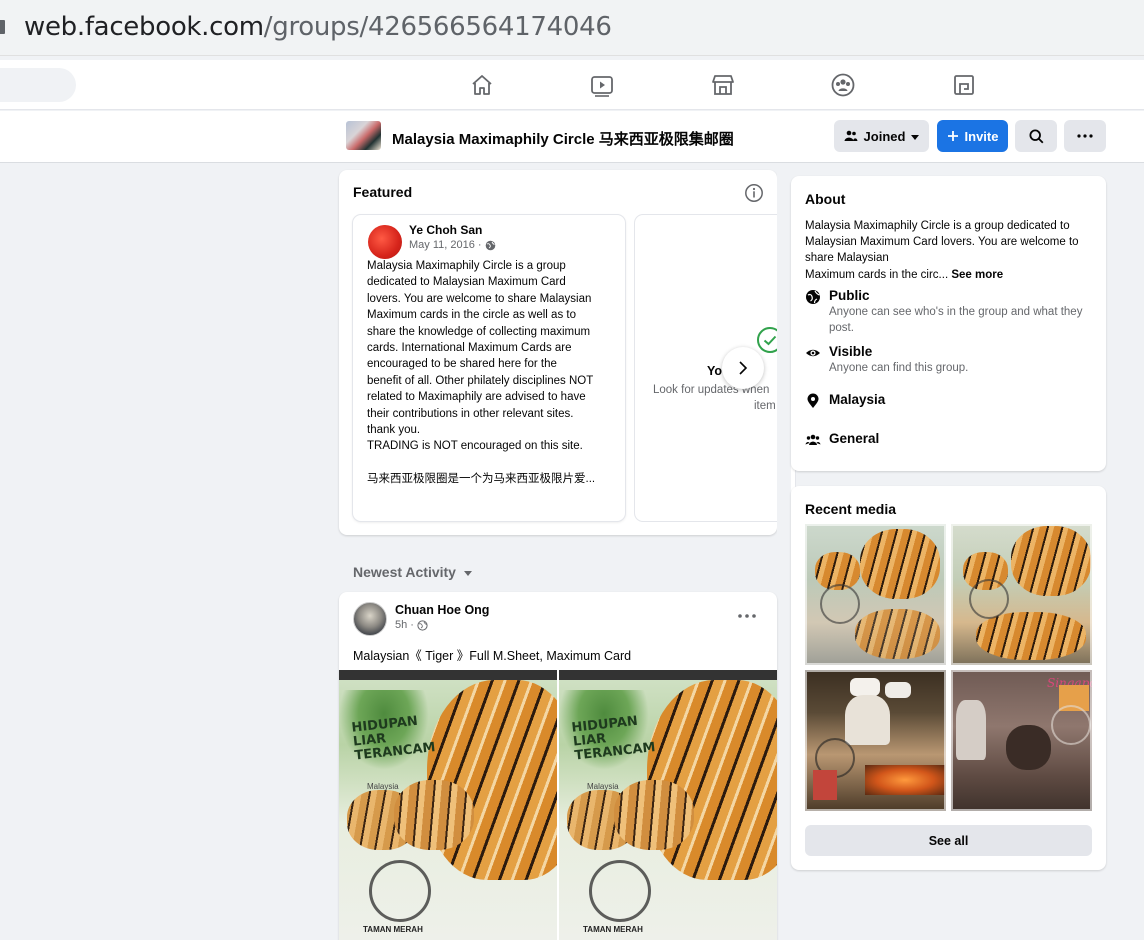 The width and height of the screenshot is (1144, 940). I want to click on carousel-next-button, so click(743, 368).